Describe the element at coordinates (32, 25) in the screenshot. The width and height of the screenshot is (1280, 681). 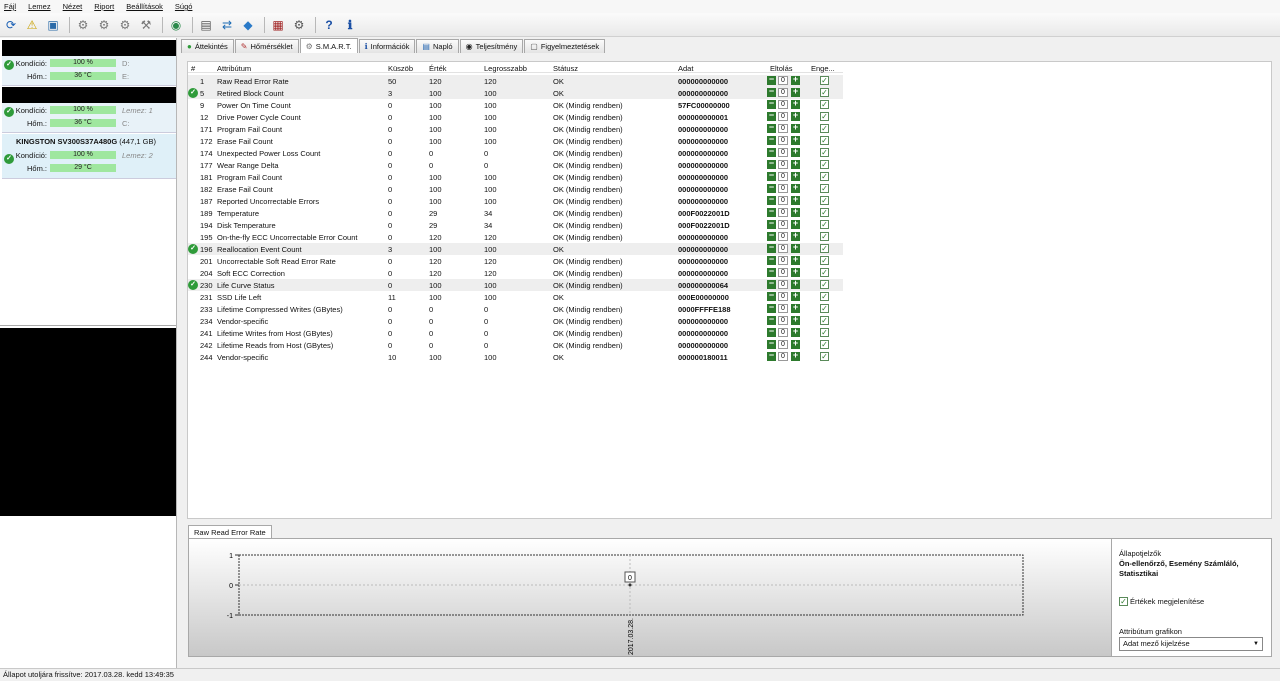
I see `warning-icon: ⚠` at that location.